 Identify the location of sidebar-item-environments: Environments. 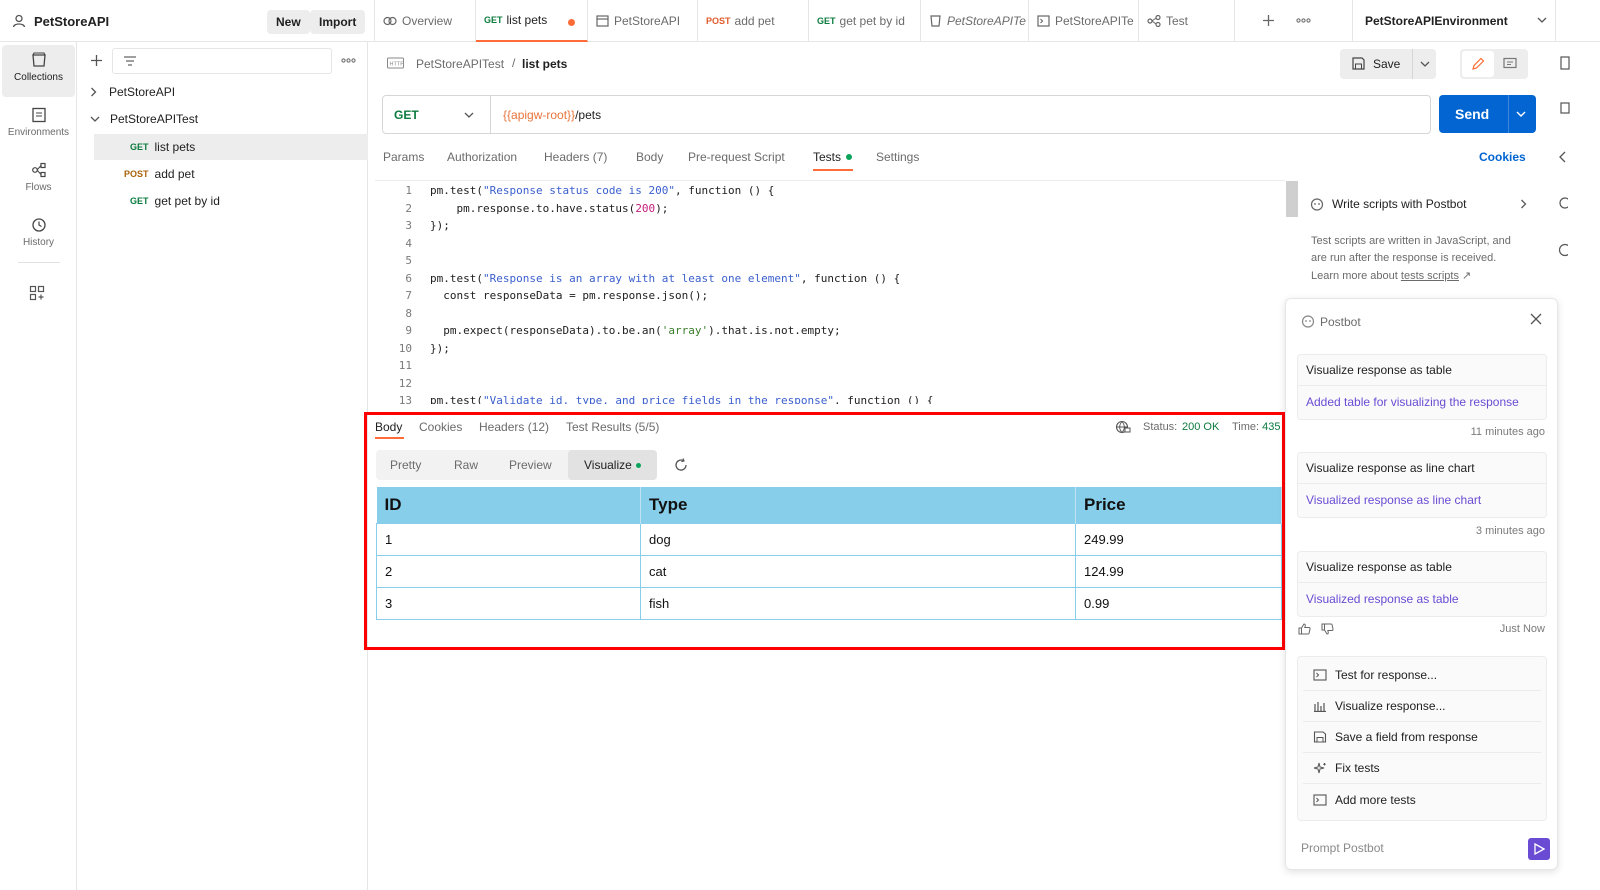
(38, 126).